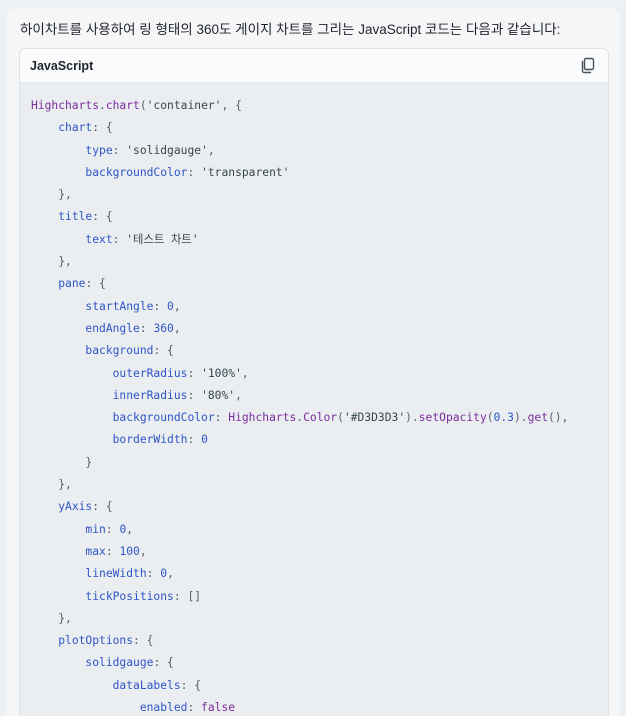  I want to click on code-token: )., so click(520, 418).